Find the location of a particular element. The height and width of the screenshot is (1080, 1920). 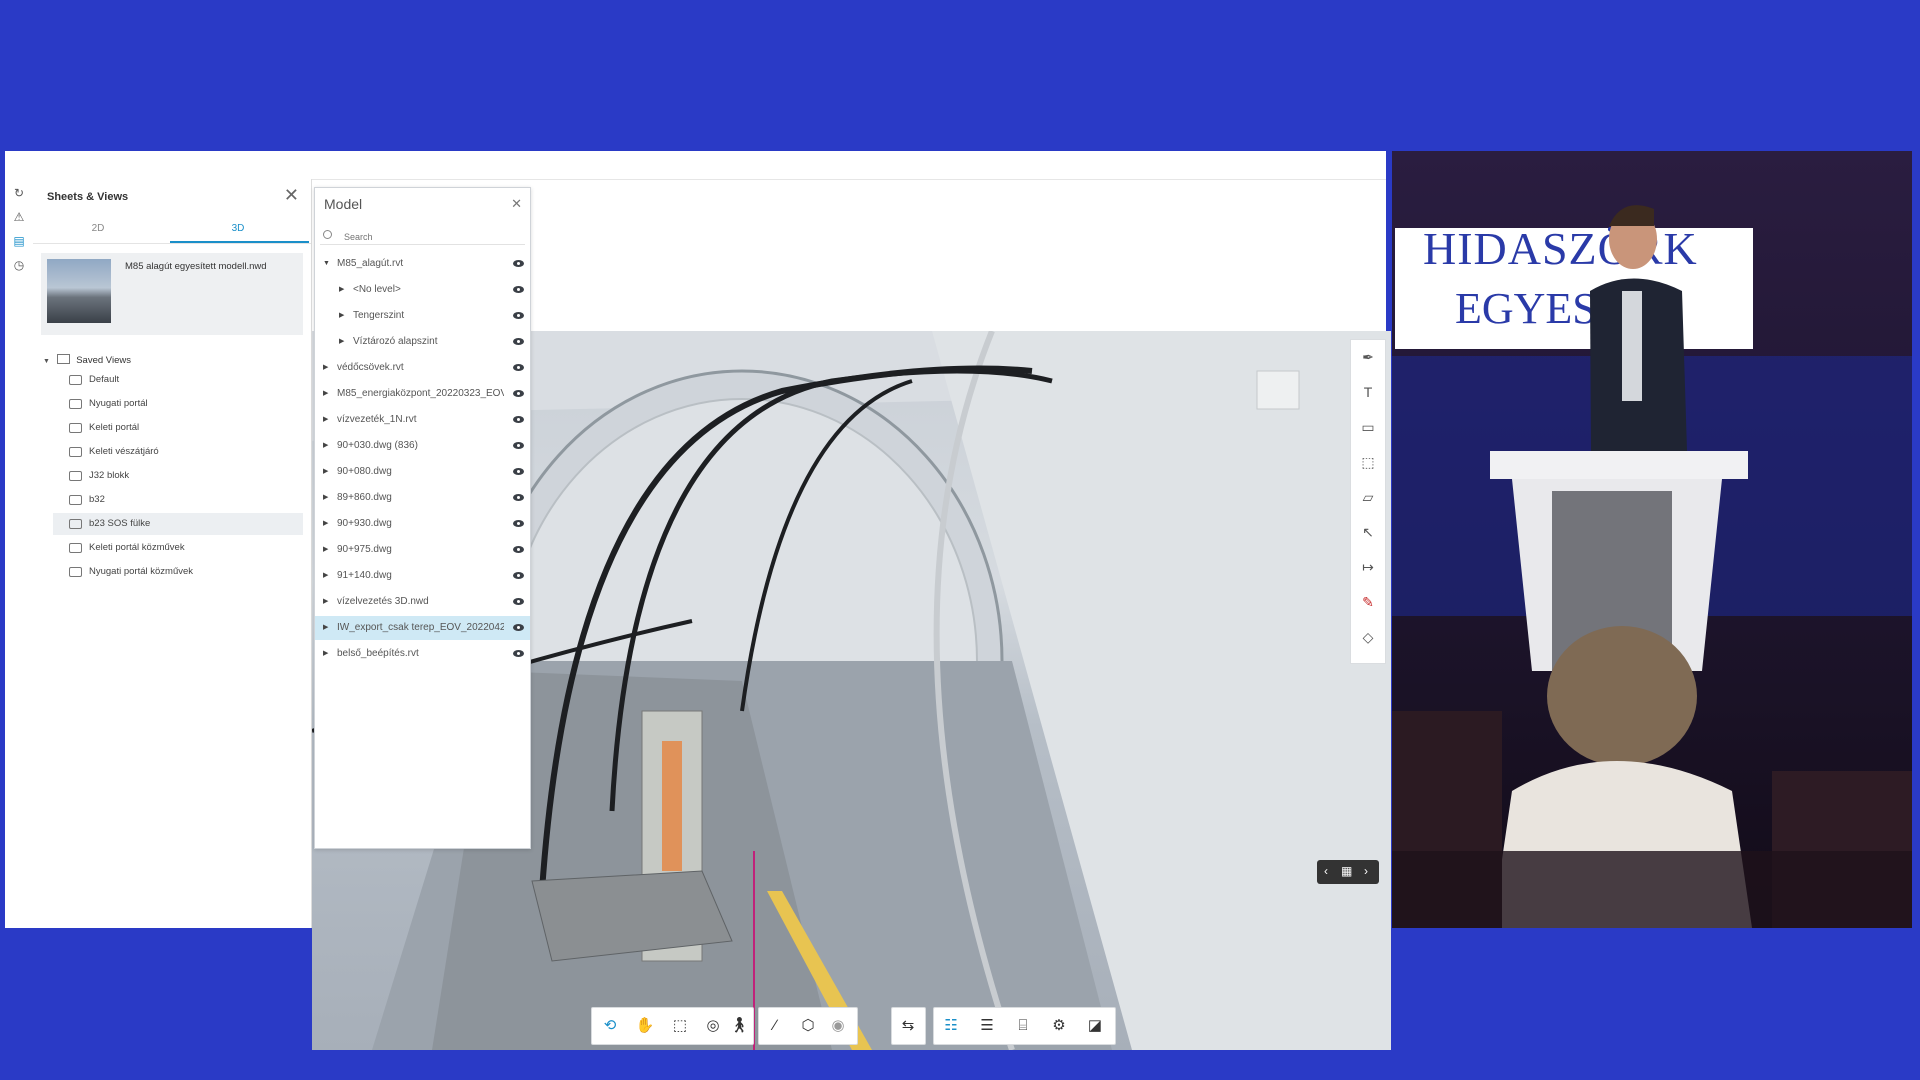

camera-icon: ◎ is located at coordinates (713, 1026).